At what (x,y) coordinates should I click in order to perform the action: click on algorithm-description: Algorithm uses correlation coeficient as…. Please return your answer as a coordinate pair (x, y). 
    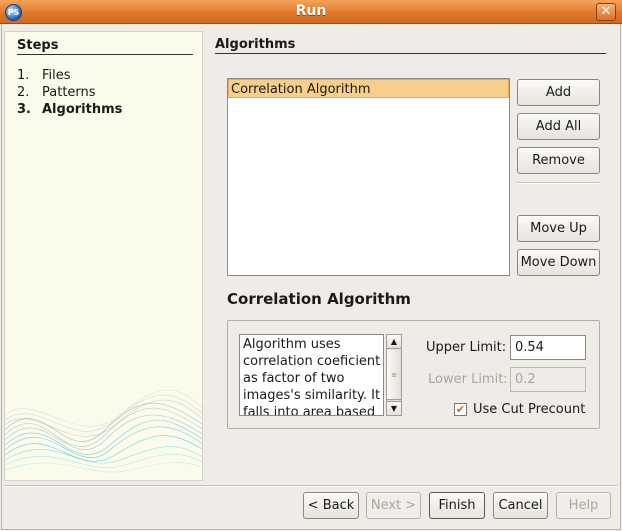
    Looking at the image, I should click on (311, 375).